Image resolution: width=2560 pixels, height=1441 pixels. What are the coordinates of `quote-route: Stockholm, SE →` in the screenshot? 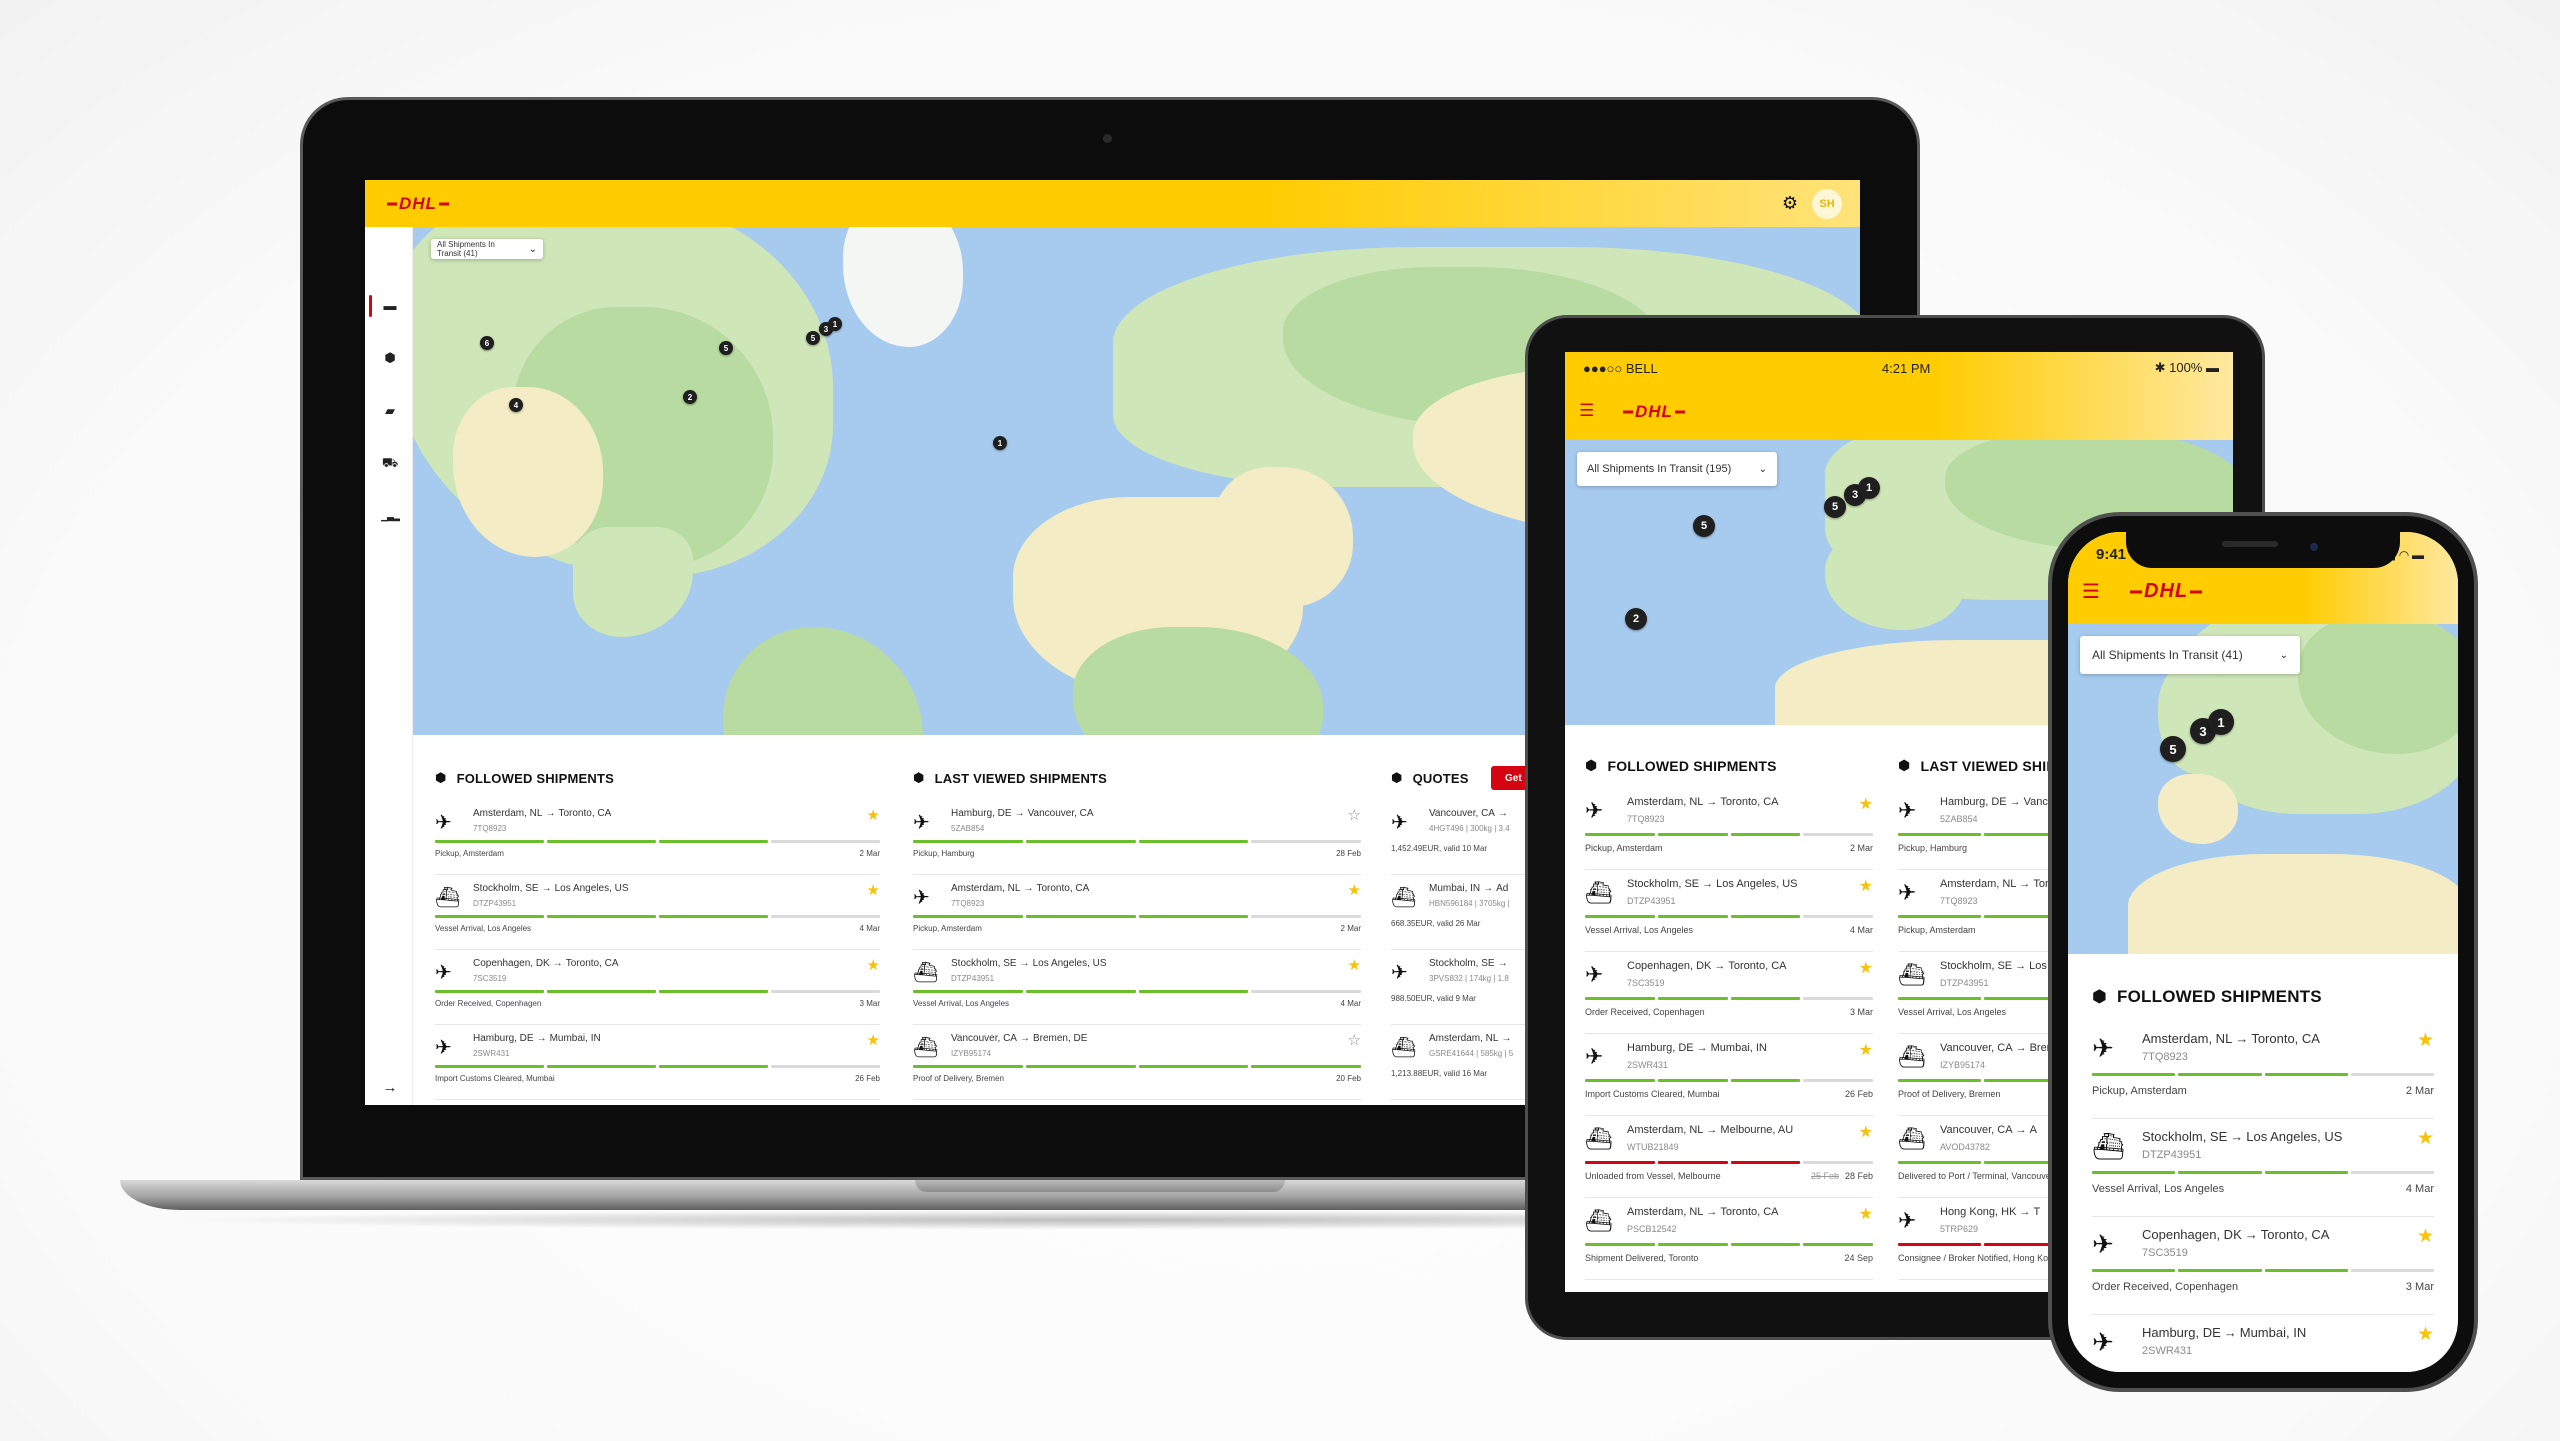 It's located at (1470, 963).